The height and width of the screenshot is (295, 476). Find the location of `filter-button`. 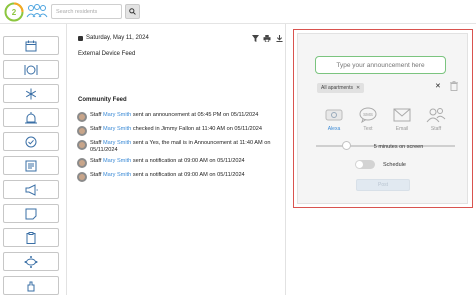

filter-button is located at coordinates (255, 38).